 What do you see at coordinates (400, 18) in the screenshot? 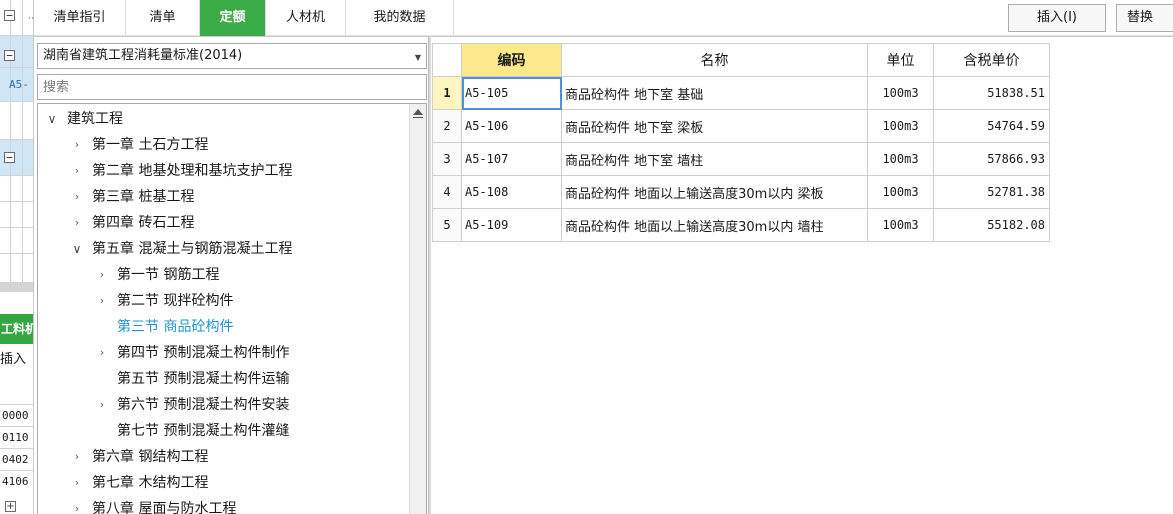
I see `tab-my-data: 我的数据` at bounding box center [400, 18].